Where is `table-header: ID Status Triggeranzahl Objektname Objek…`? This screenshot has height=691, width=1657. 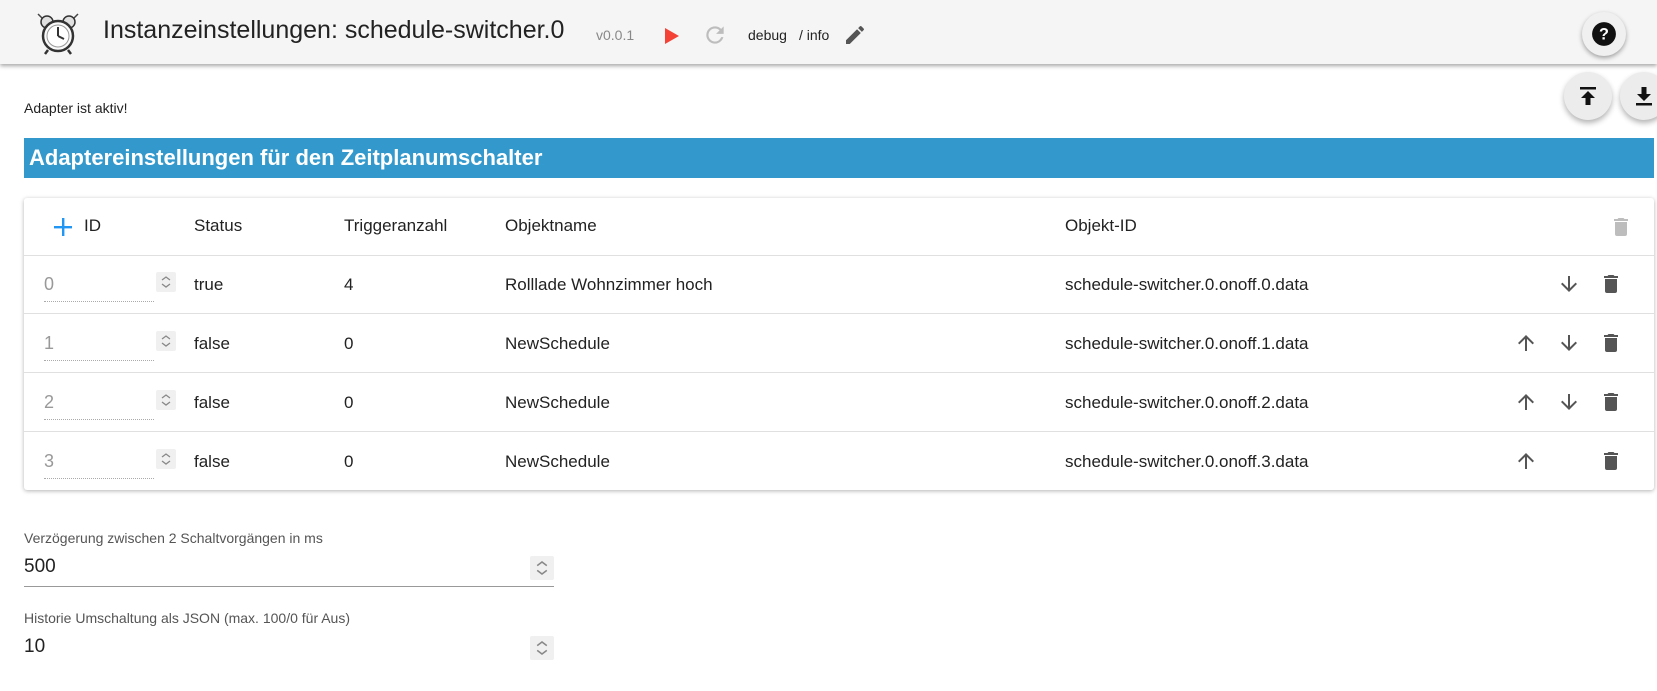 table-header: ID Status Triggeranzahl Objektname Objek… is located at coordinates (839, 227).